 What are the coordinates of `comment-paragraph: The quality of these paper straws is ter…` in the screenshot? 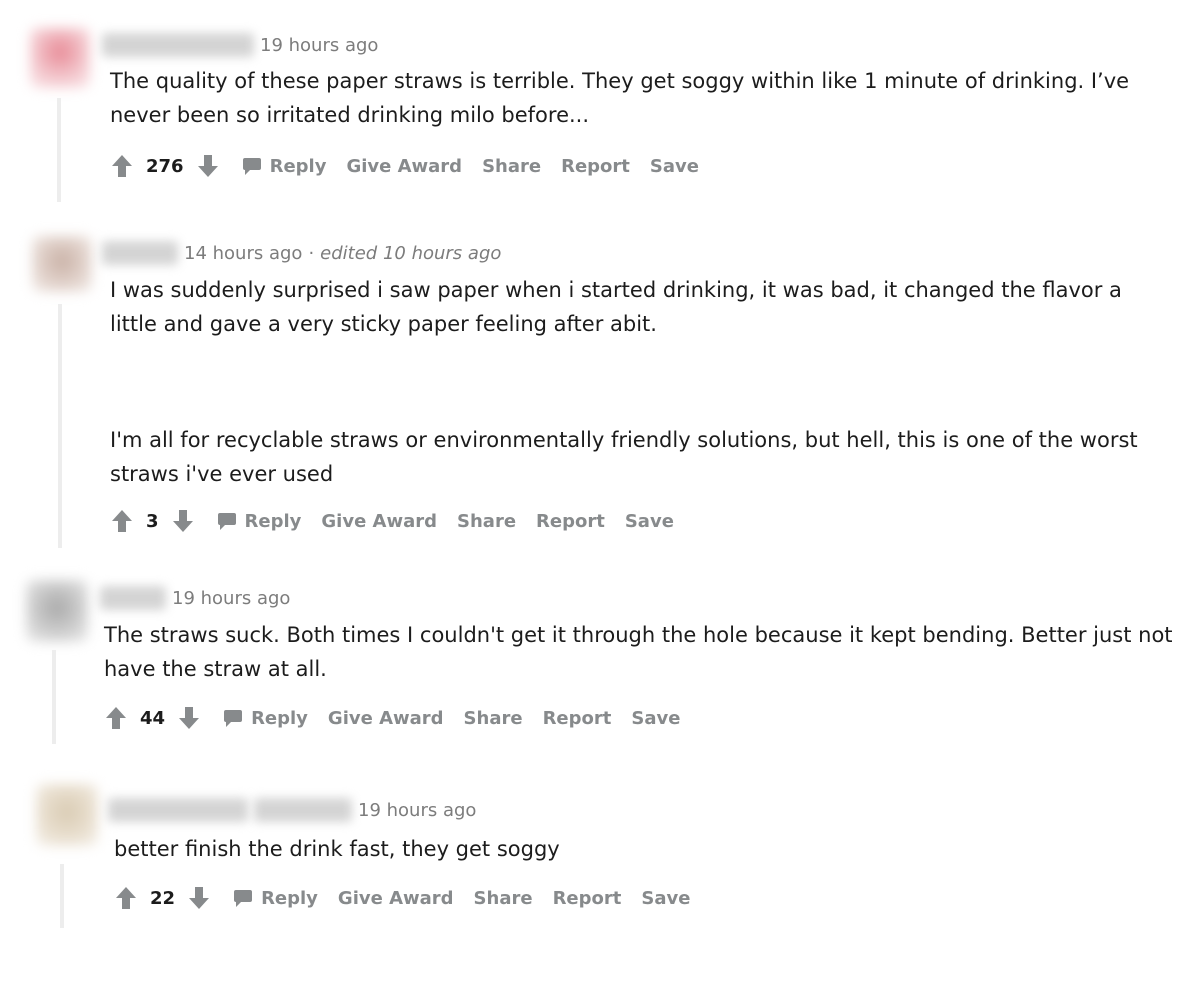 It's located at (620, 98).